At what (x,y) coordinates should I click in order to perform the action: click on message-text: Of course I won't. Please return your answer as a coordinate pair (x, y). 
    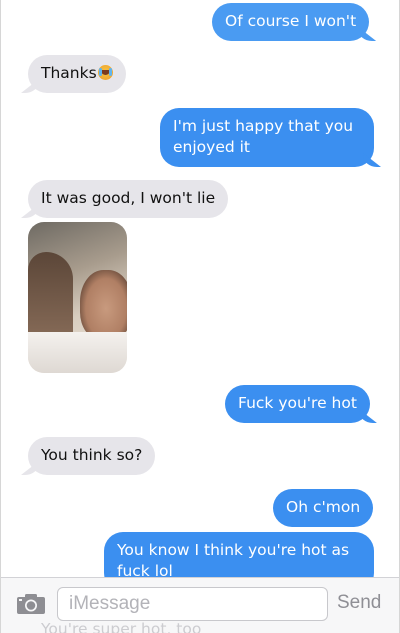
    Looking at the image, I should click on (291, 21).